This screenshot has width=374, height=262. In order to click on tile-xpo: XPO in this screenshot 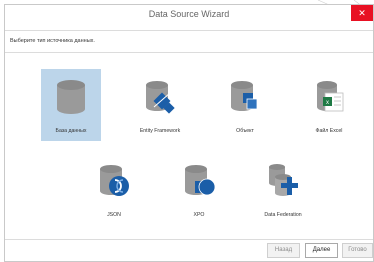, I will do `click(199, 189)`.